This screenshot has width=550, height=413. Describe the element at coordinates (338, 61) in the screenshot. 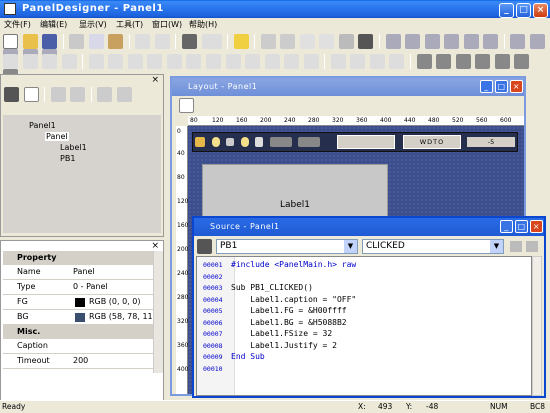

I see `timer-tool-icon` at that location.